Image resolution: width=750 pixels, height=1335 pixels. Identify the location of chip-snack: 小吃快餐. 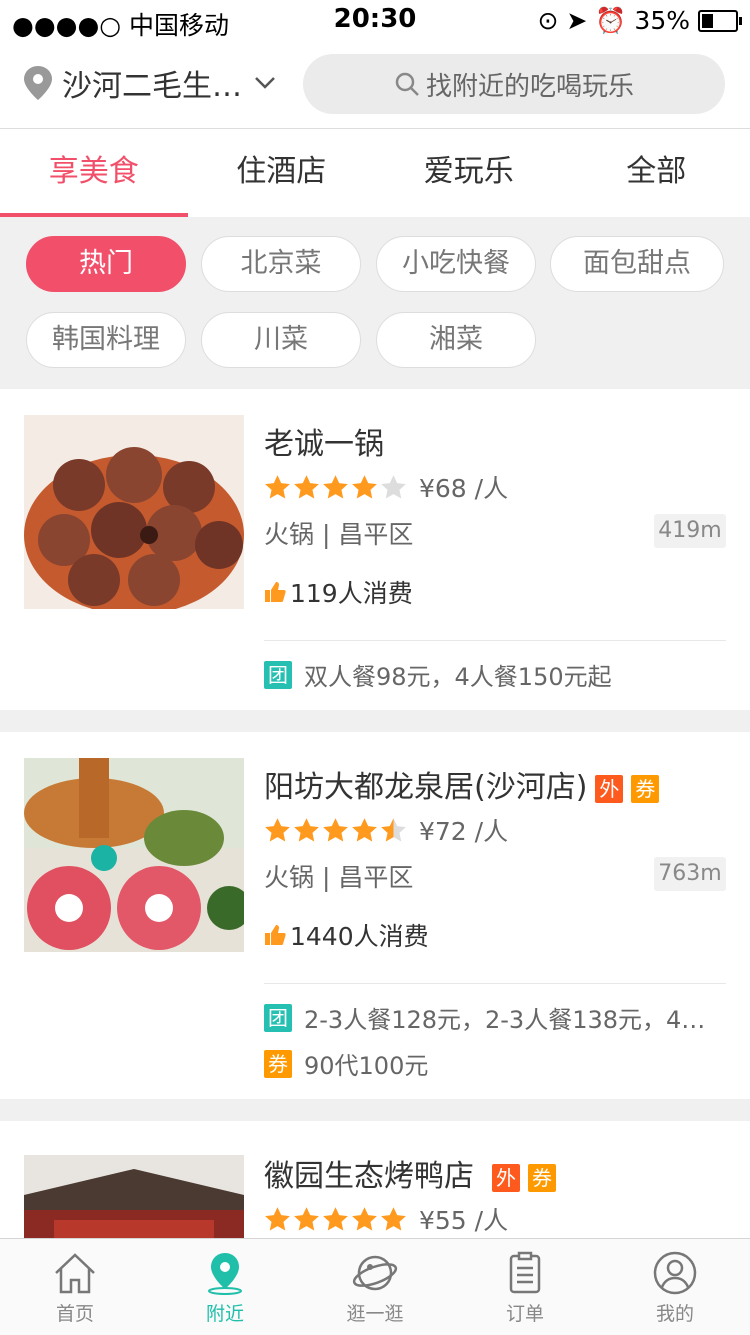
(456, 264).